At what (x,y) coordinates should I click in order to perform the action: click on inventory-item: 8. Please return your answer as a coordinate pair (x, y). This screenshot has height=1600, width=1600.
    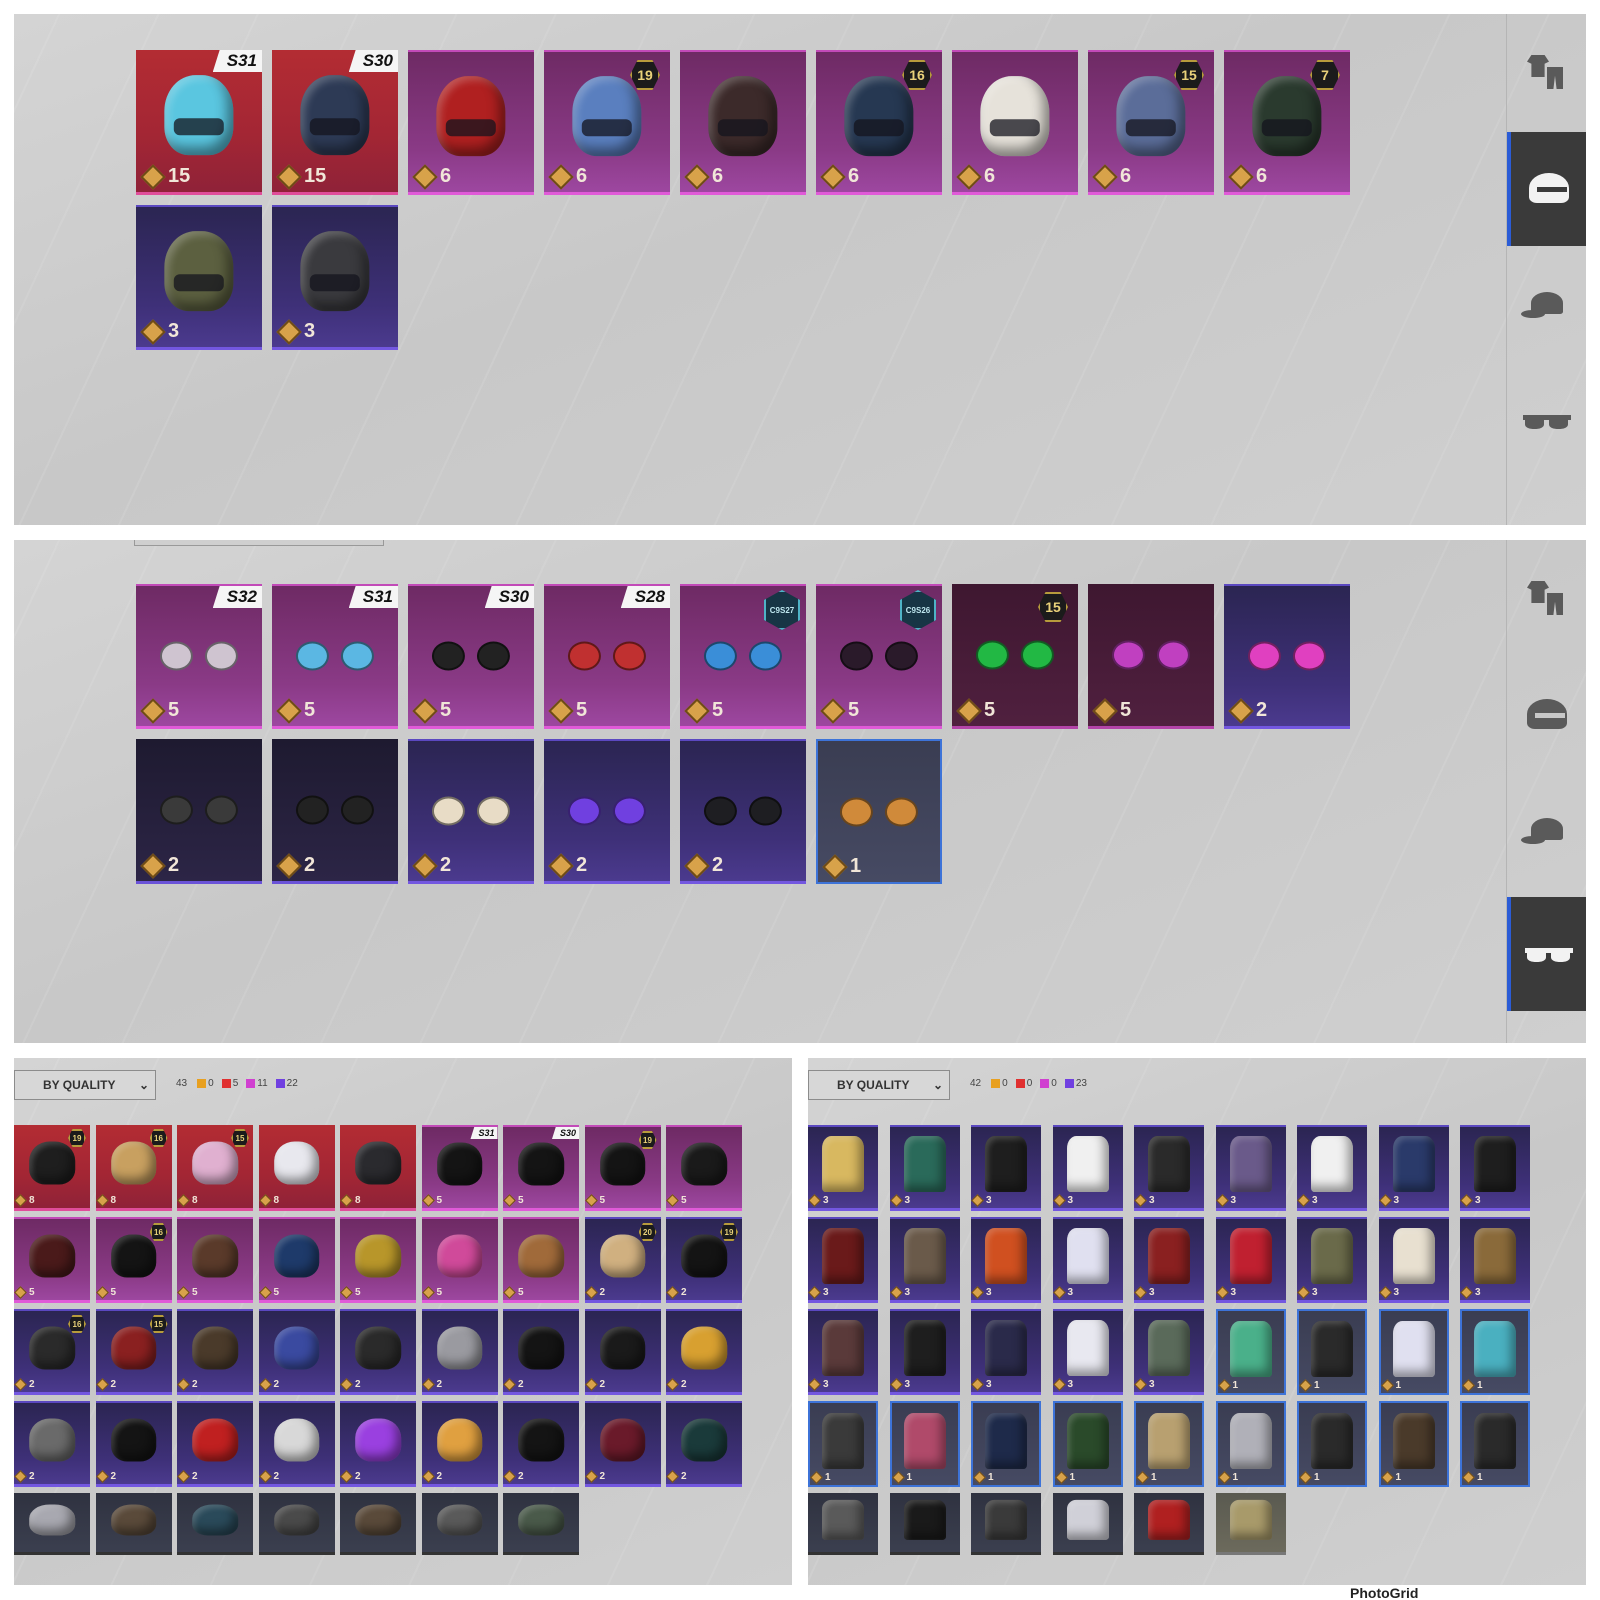
    Looking at the image, I should click on (378, 1168).